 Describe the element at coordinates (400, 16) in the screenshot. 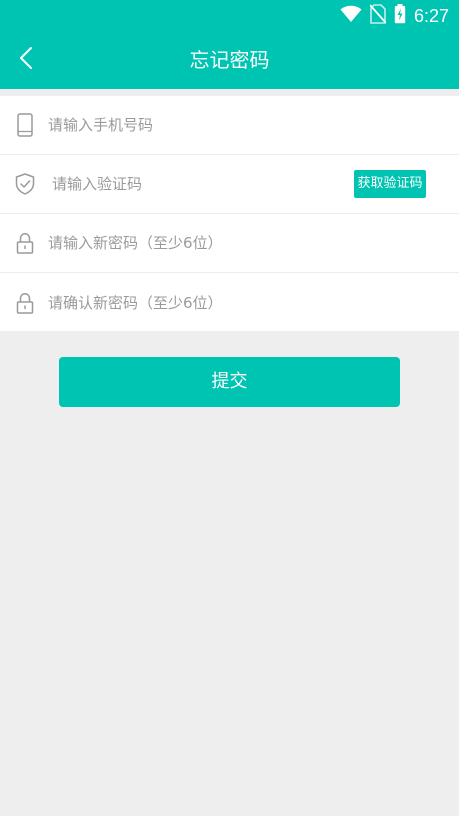

I see `battery-charging-icon` at that location.